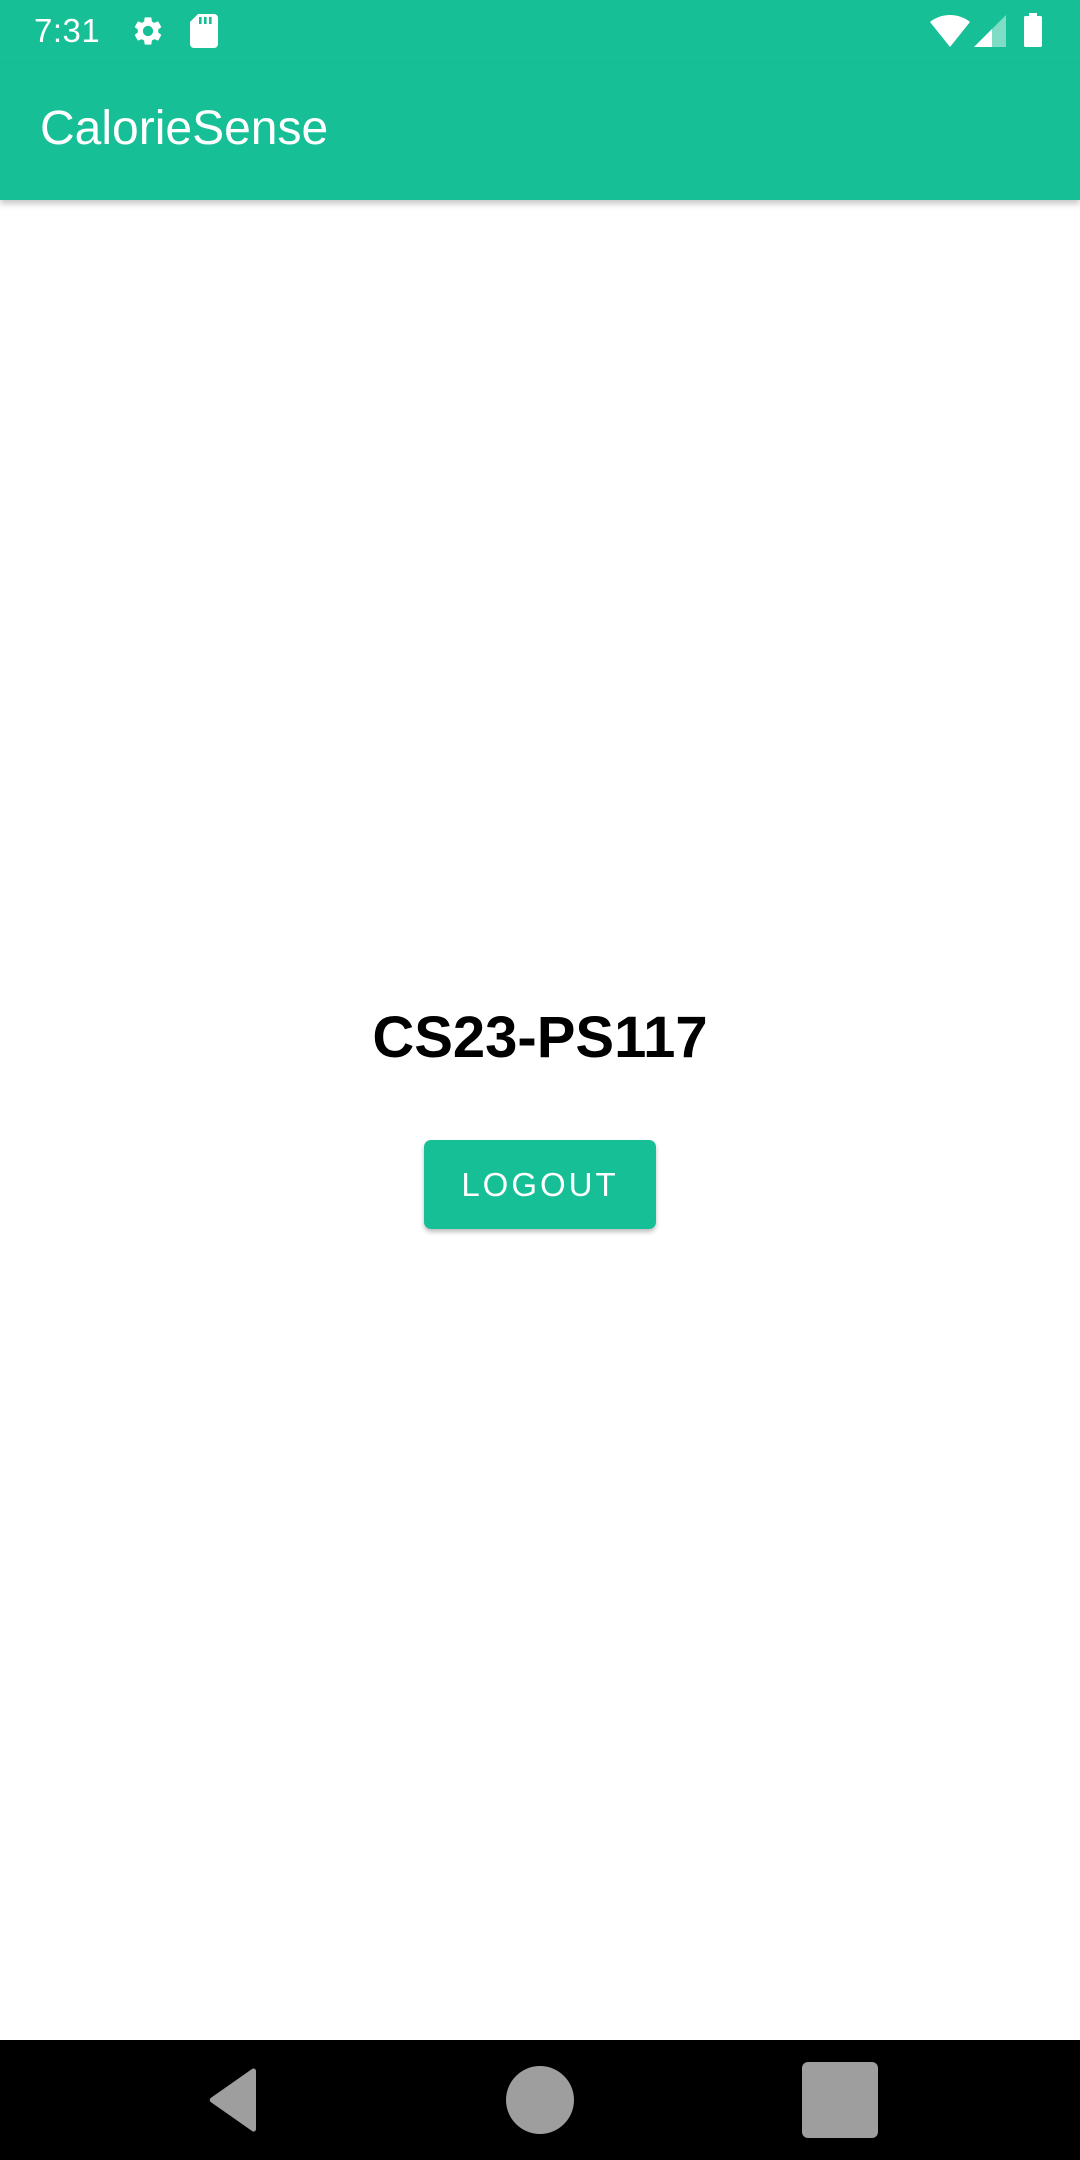 The width and height of the screenshot is (1080, 2160). I want to click on status-time: 7:31, so click(67, 30).